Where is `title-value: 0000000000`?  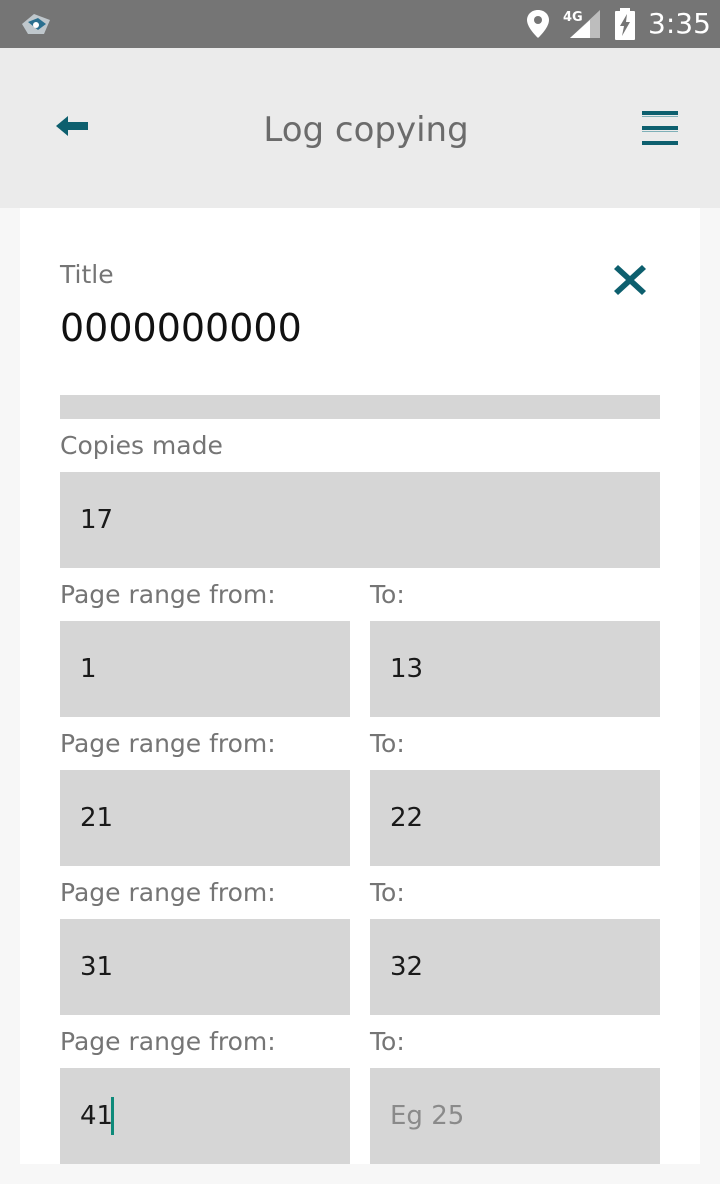
title-value: 0000000000 is located at coordinates (181, 328).